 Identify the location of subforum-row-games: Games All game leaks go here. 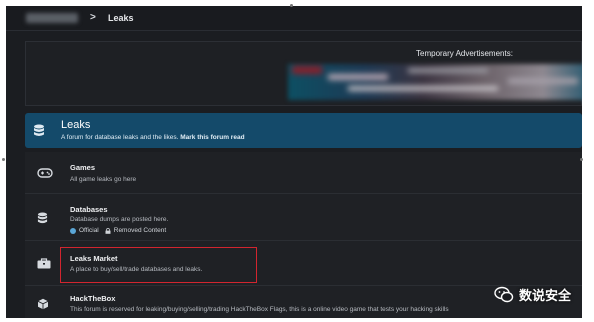
(303, 173).